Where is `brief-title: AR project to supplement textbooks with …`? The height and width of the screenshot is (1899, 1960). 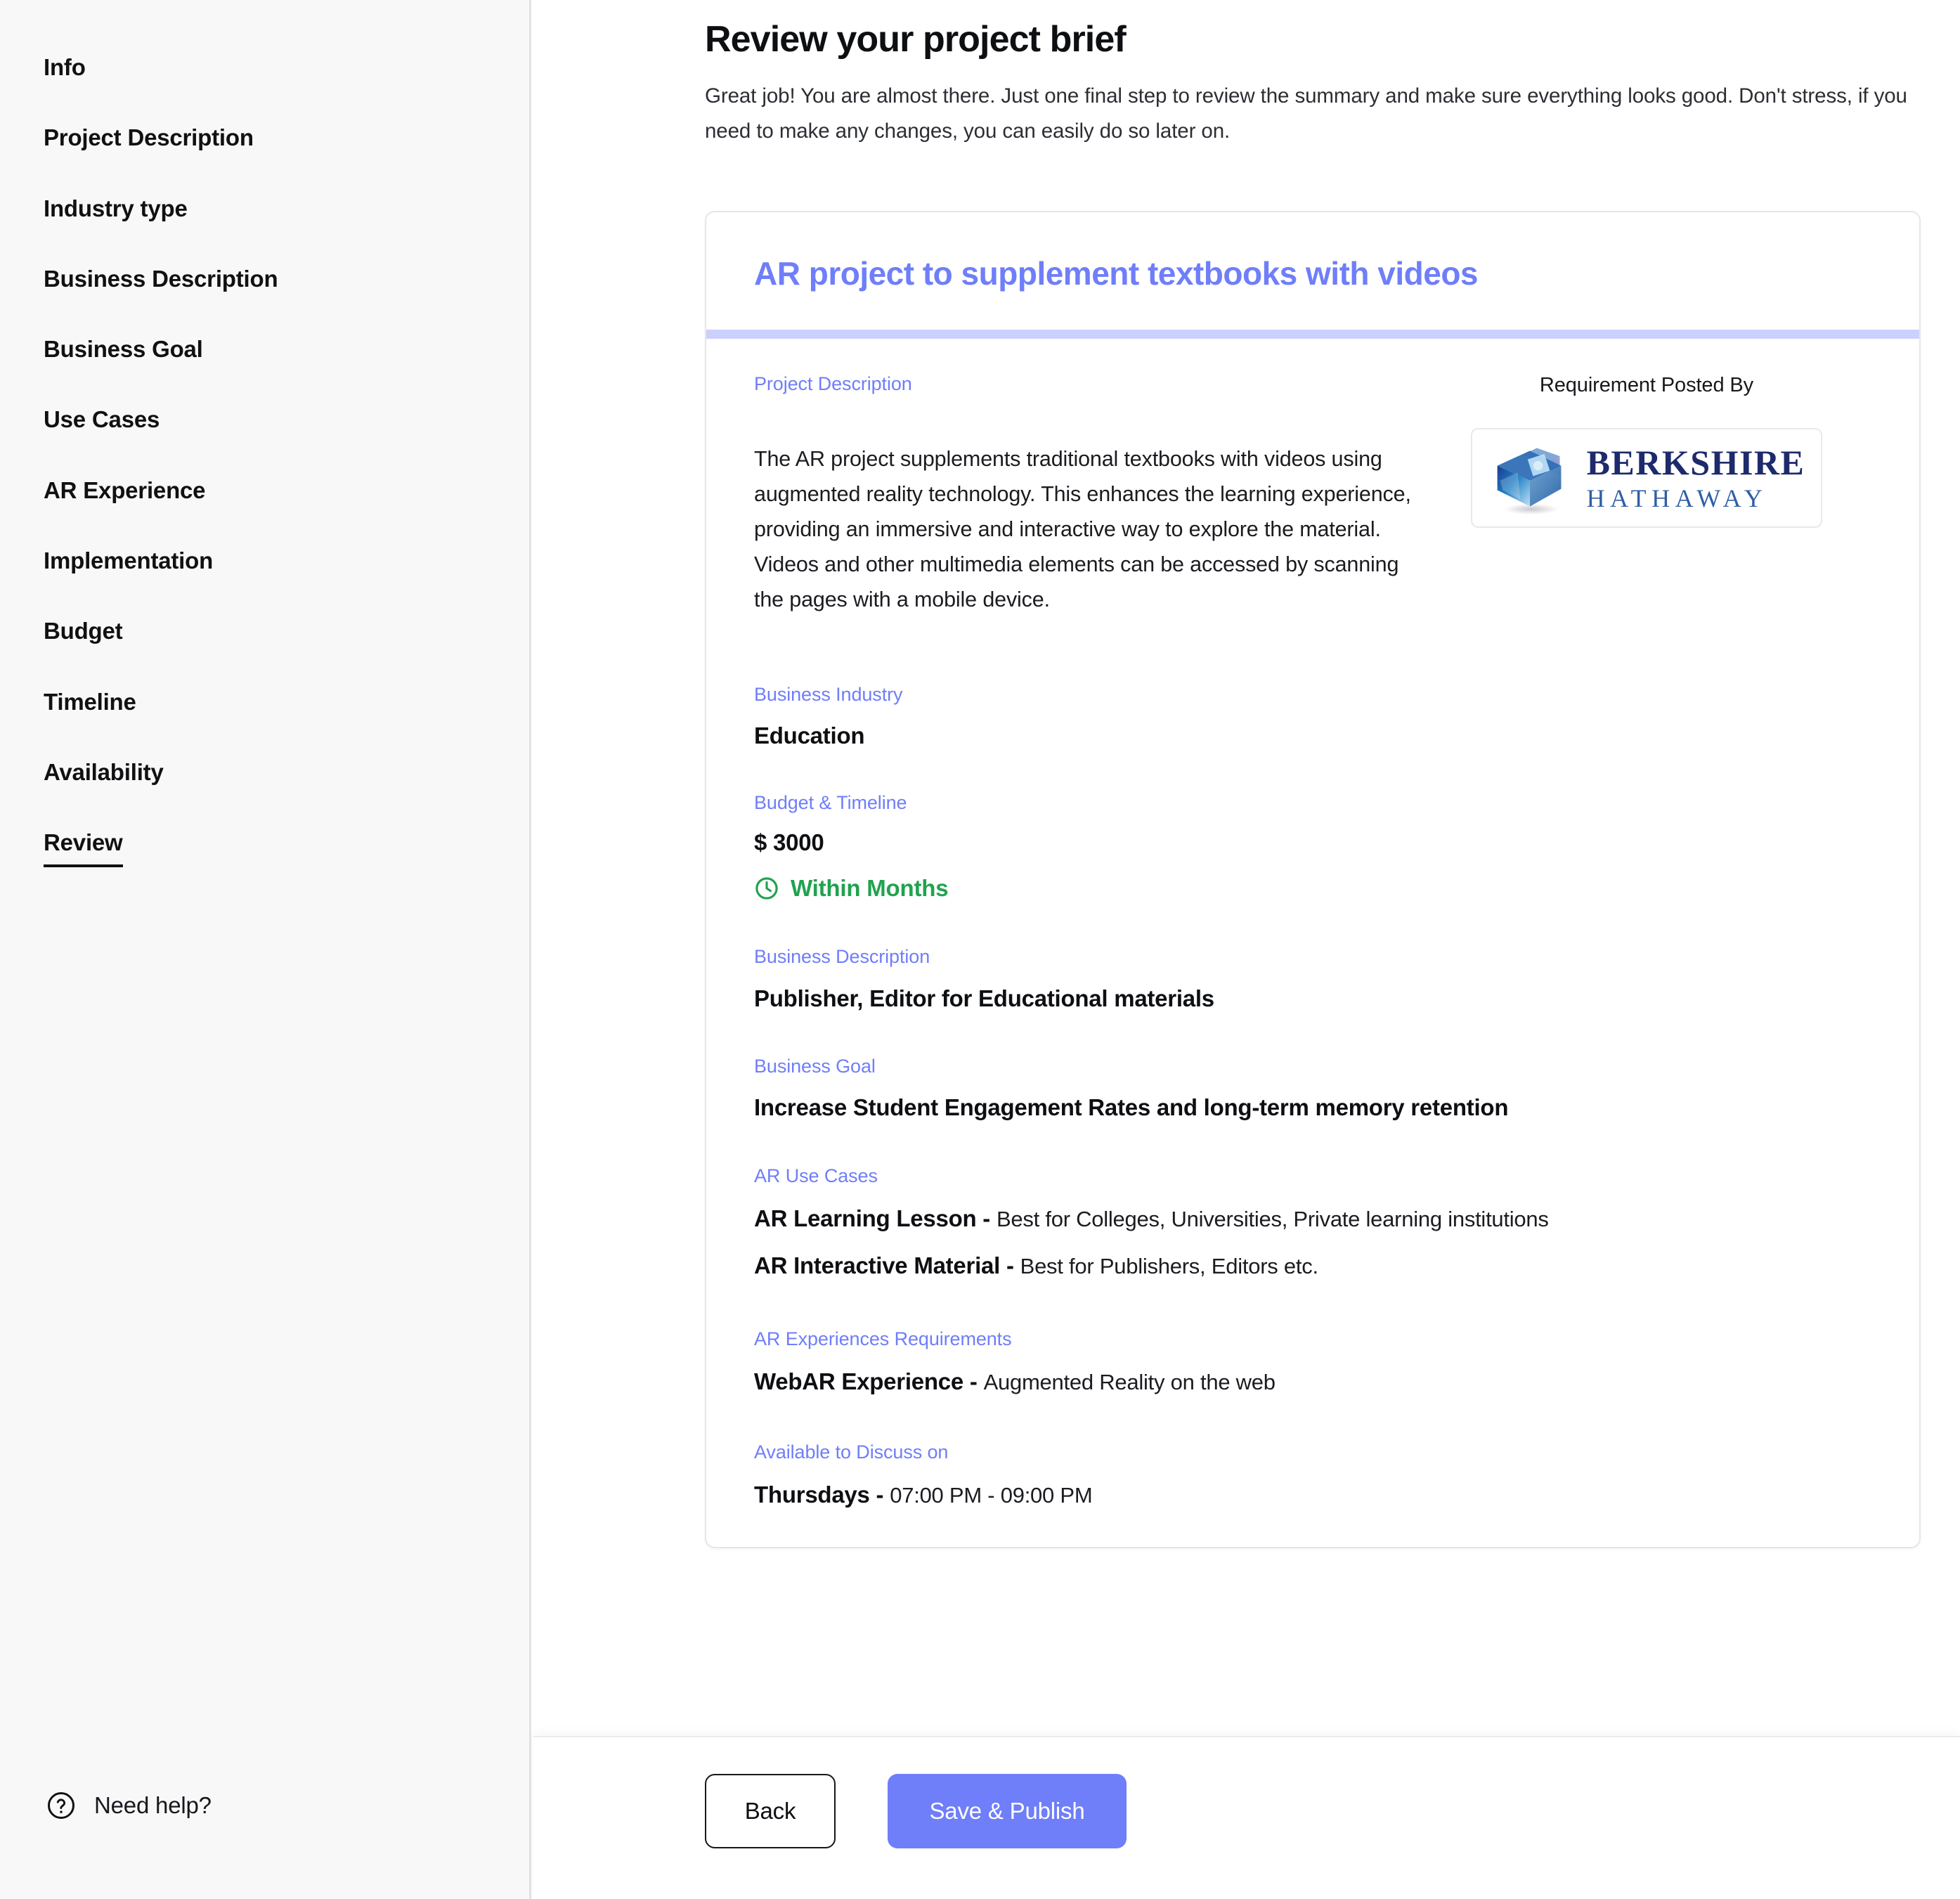 brief-title: AR project to supplement textbooks with … is located at coordinates (1116, 273).